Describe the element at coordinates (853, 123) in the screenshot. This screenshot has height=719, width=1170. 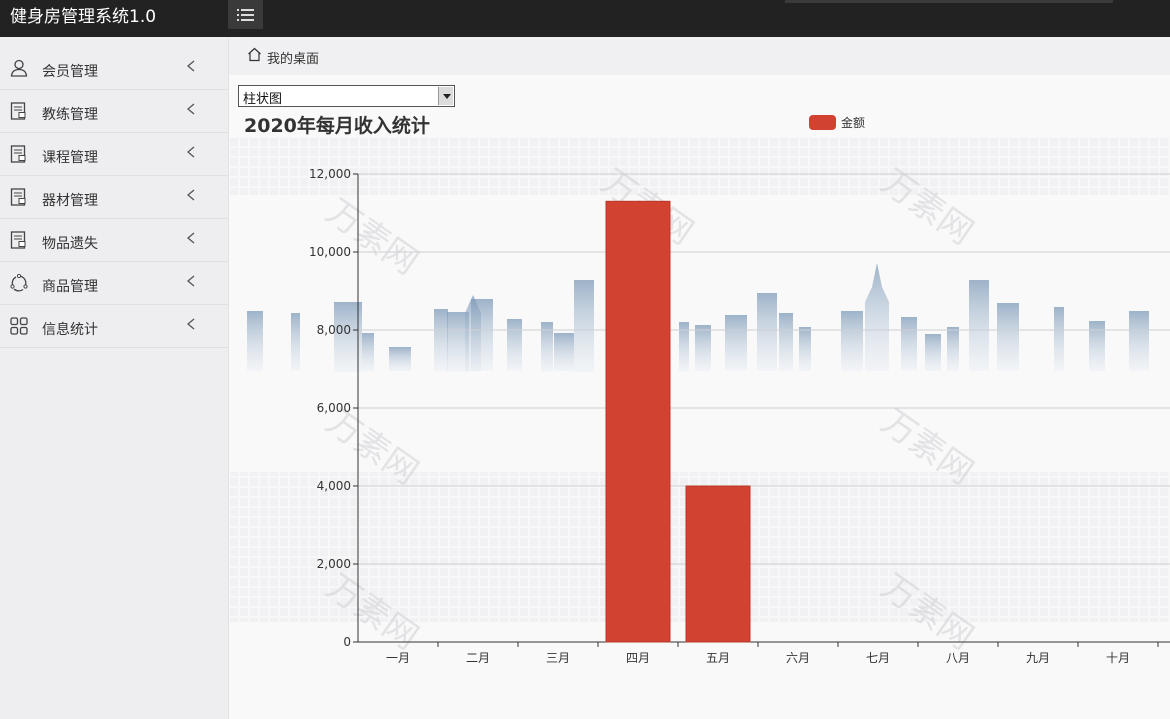
I see `legend-label: 金额` at that location.